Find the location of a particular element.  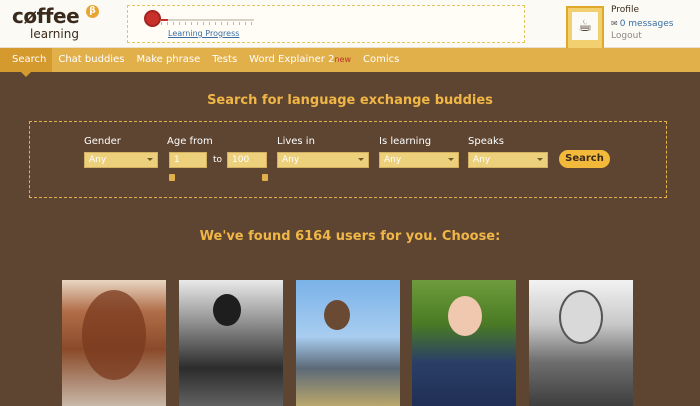

gender-label: Gender is located at coordinates (102, 141).